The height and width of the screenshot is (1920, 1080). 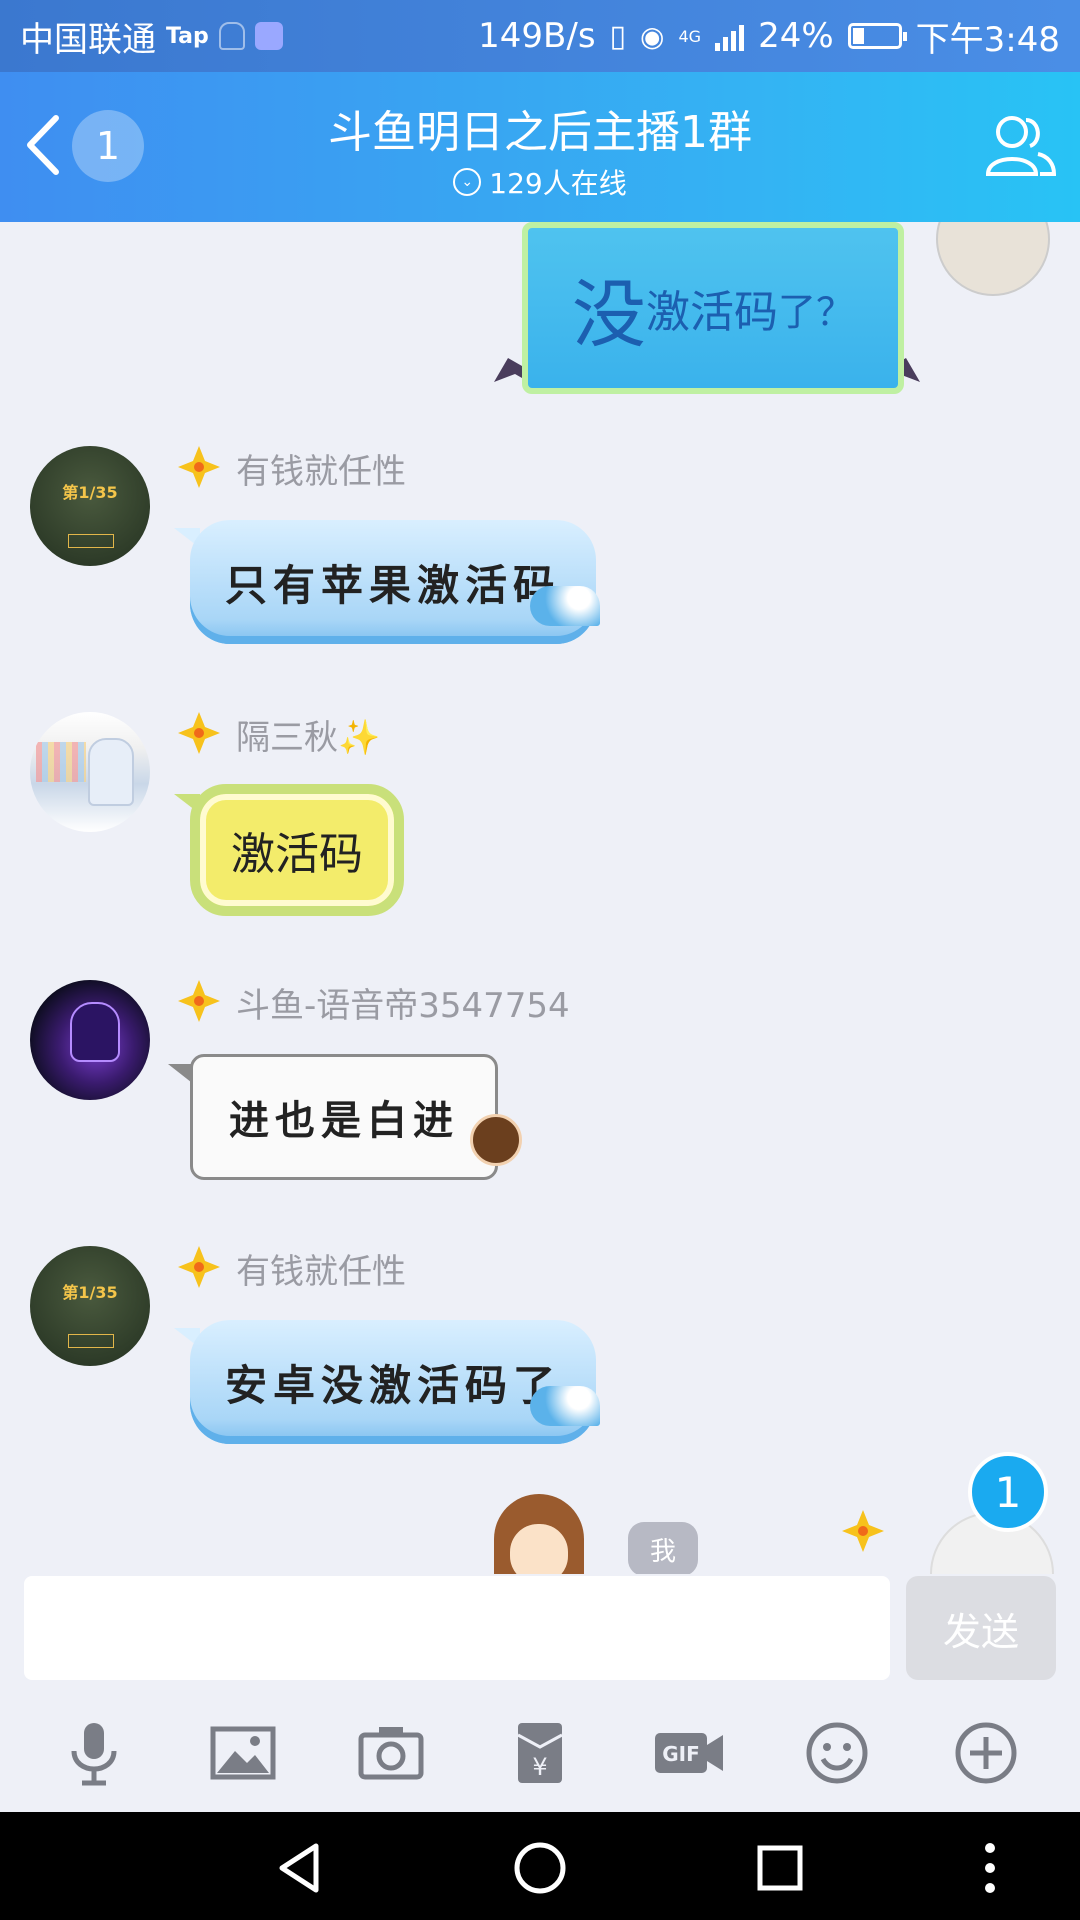 I want to click on battery-percent: 24%, so click(x=796, y=36).